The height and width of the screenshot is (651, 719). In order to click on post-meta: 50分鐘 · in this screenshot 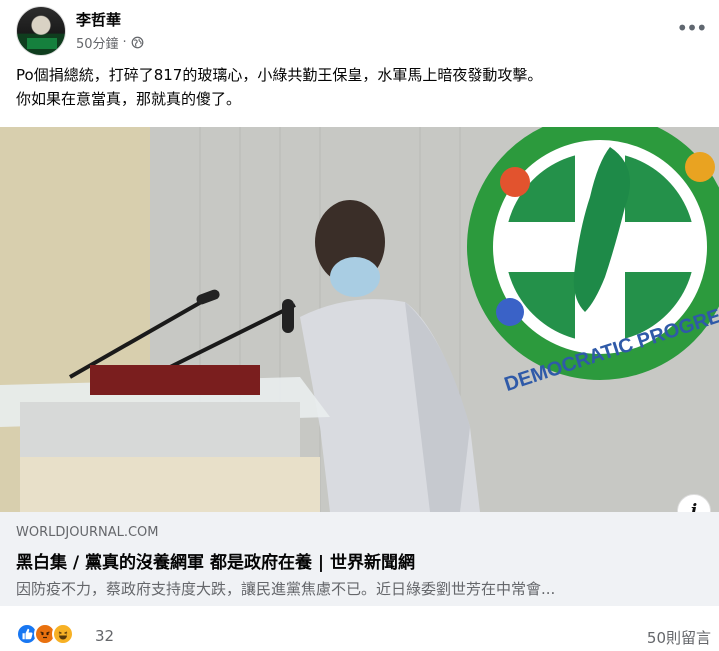, I will do `click(110, 42)`.